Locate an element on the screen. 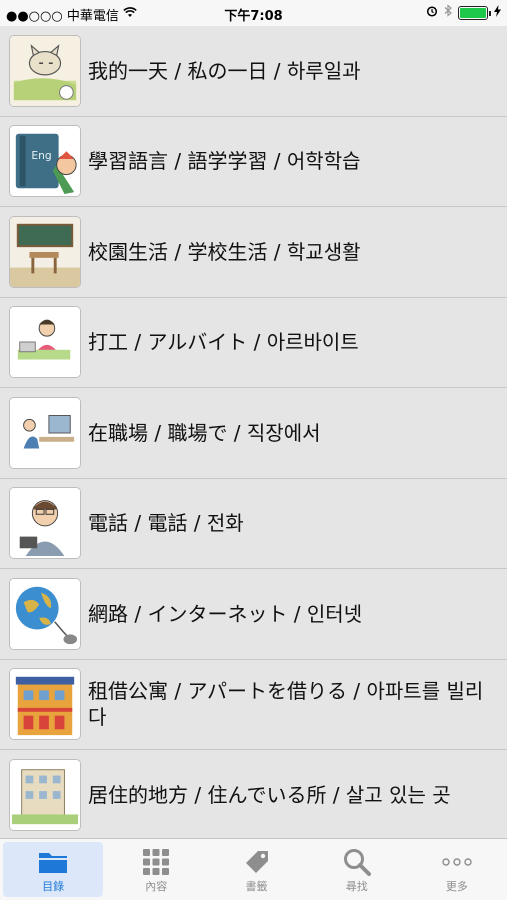 The height and width of the screenshot is (900, 507). english-book-icon: Eng is located at coordinates (45, 161).